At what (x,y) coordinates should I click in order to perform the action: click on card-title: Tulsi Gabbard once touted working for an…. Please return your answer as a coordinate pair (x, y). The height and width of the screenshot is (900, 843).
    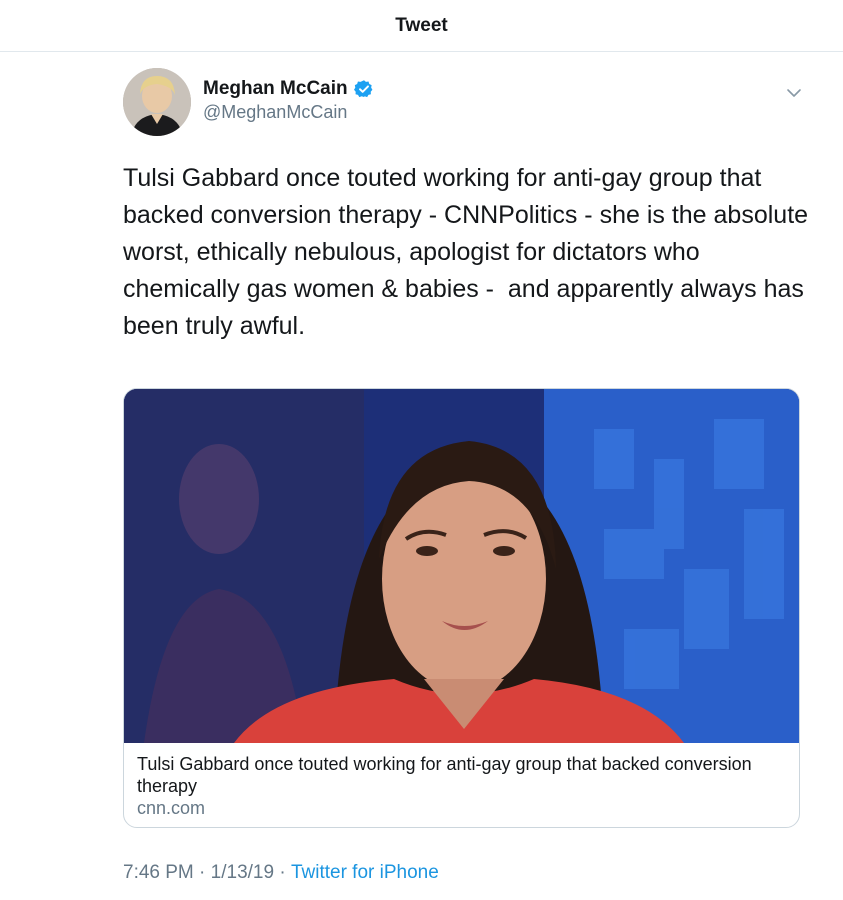
    Looking at the image, I should click on (457, 775).